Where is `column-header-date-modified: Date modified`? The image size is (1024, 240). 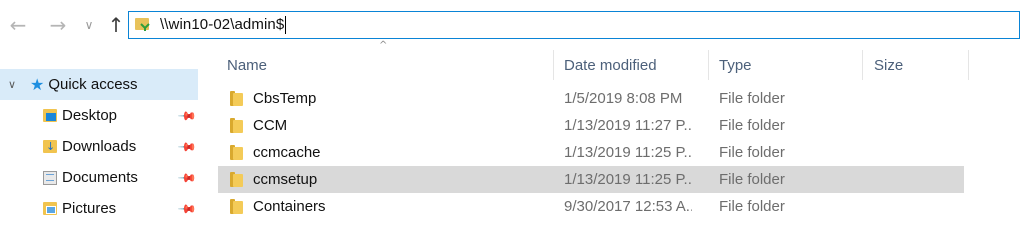 column-header-date-modified: Date modified is located at coordinates (610, 65).